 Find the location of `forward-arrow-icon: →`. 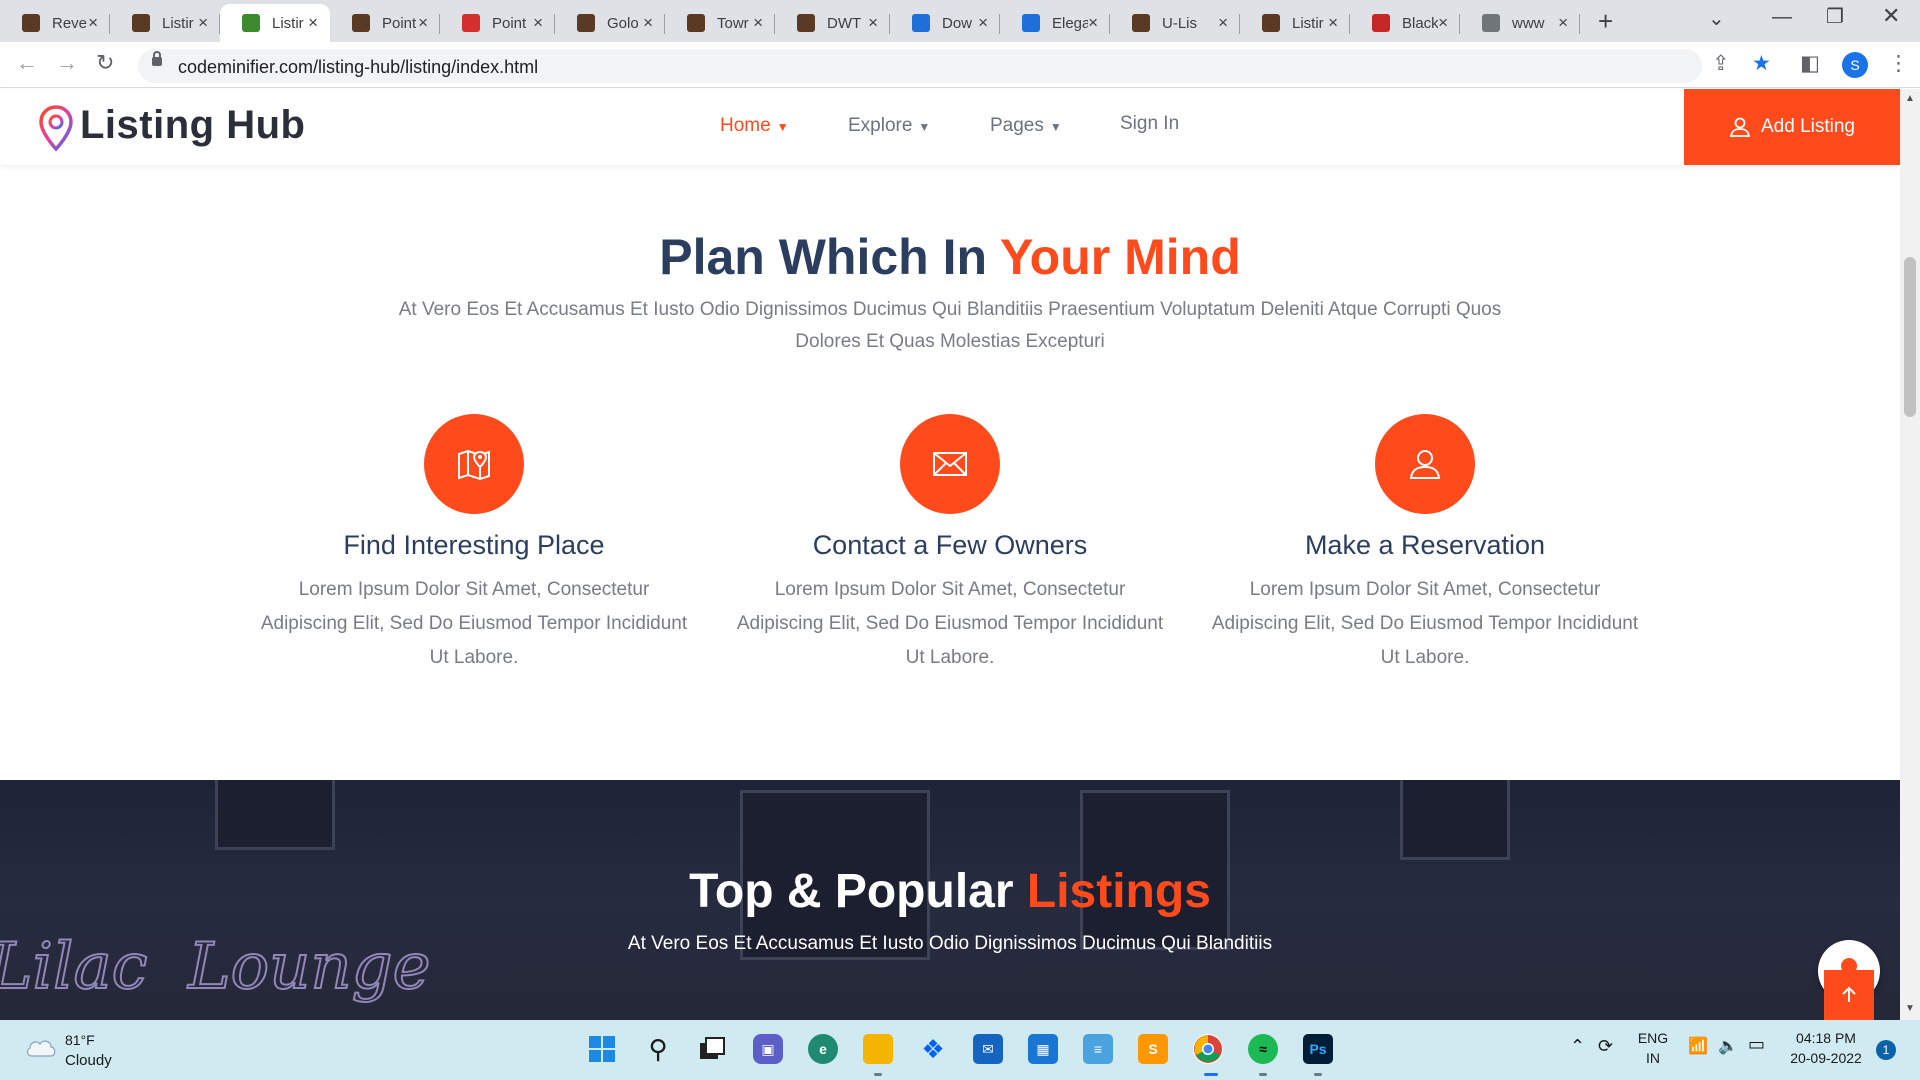

forward-arrow-icon: → is located at coordinates (67, 63).